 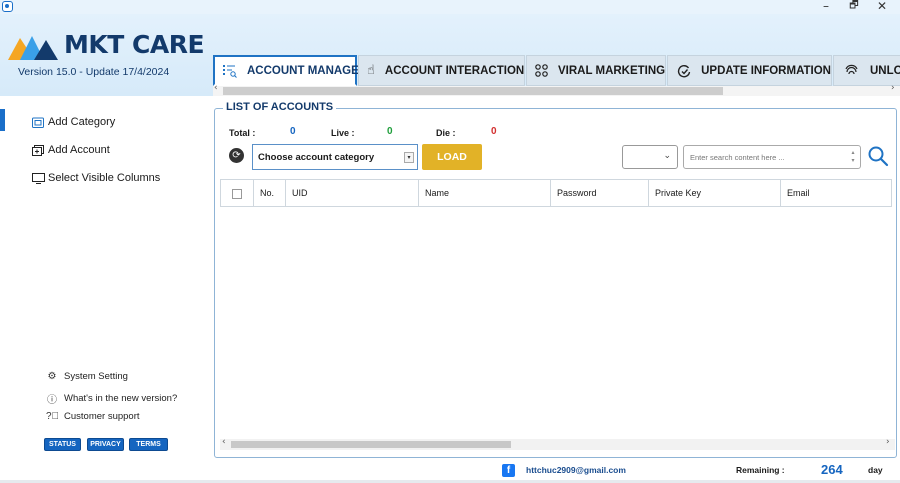 I want to click on close-button: ✕, so click(x=882, y=6).